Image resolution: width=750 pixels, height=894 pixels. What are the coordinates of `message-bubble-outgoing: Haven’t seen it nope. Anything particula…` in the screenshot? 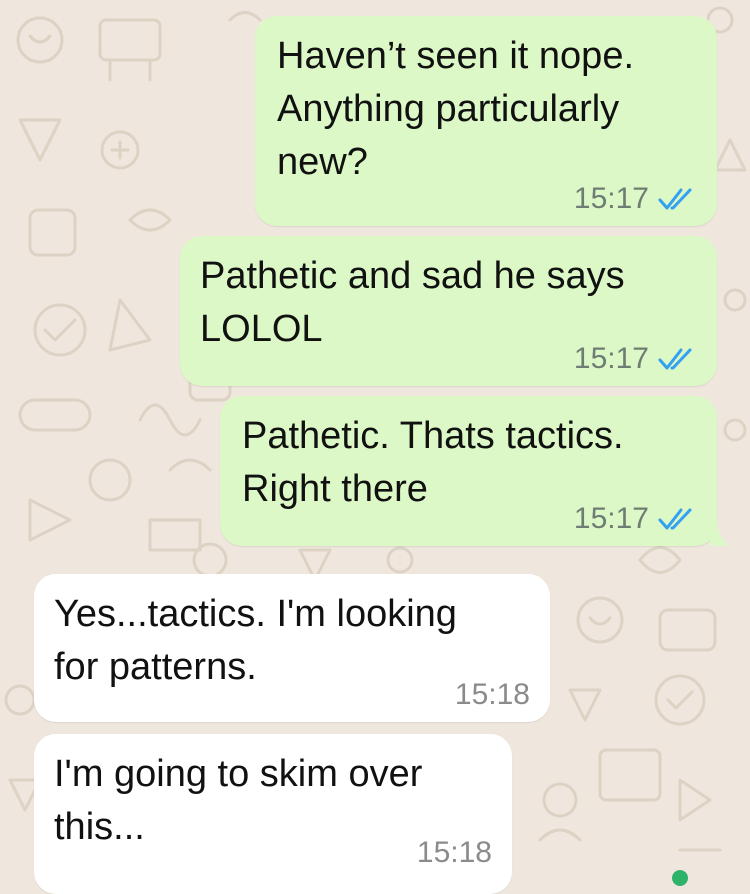 It's located at (486, 121).